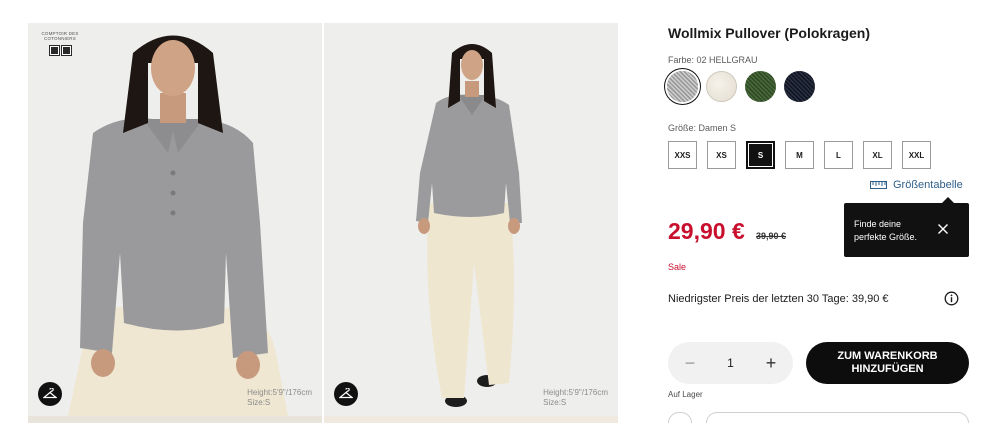 This screenshot has height=423, width=989. I want to click on close-icon, so click(943, 229).